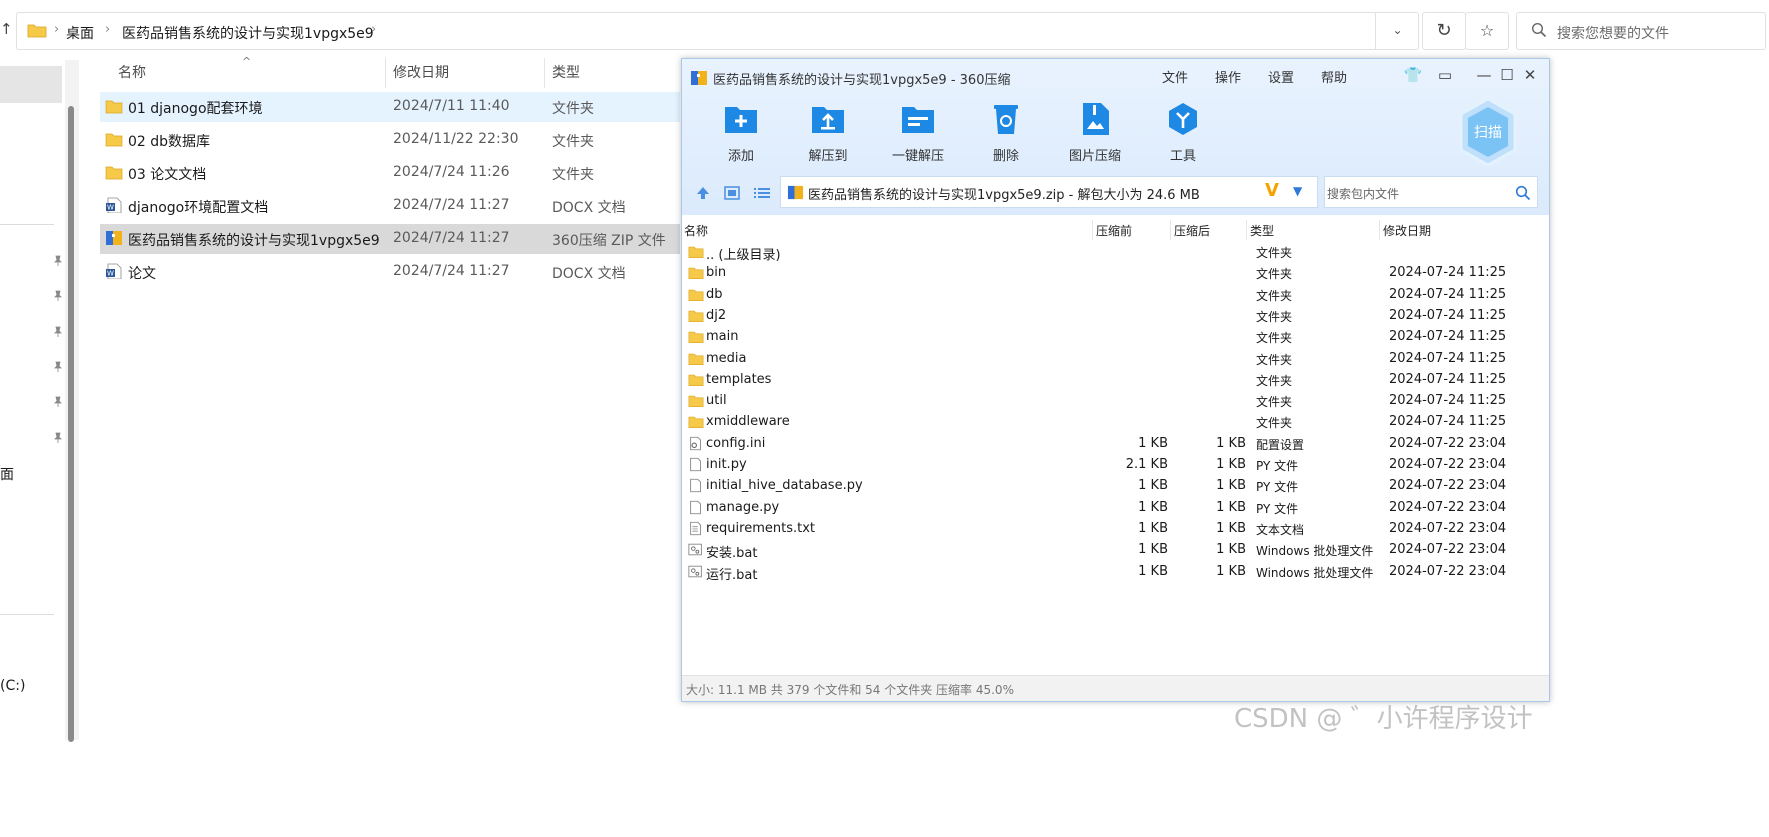 The image size is (1769, 837). I want to click on column-header-name: 名称, so click(132, 74).